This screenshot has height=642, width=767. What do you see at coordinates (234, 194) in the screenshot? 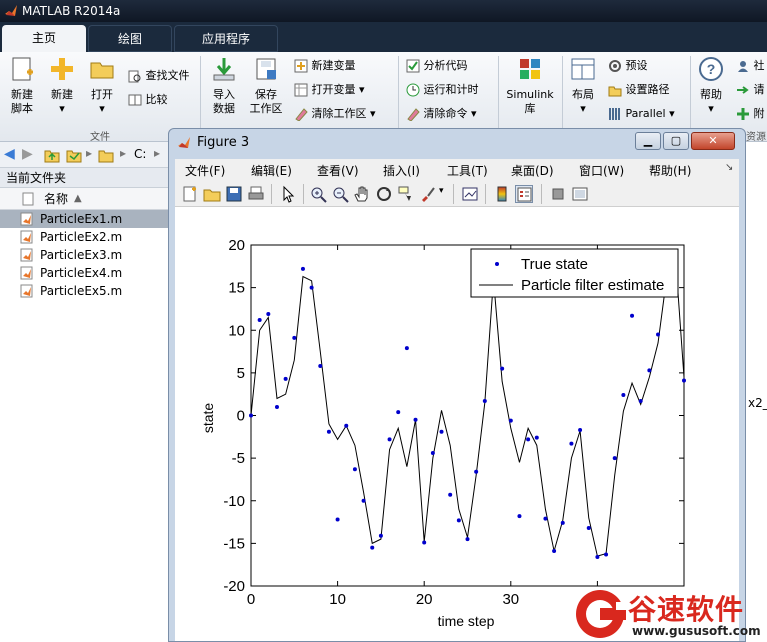
I see `save-icon` at bounding box center [234, 194].